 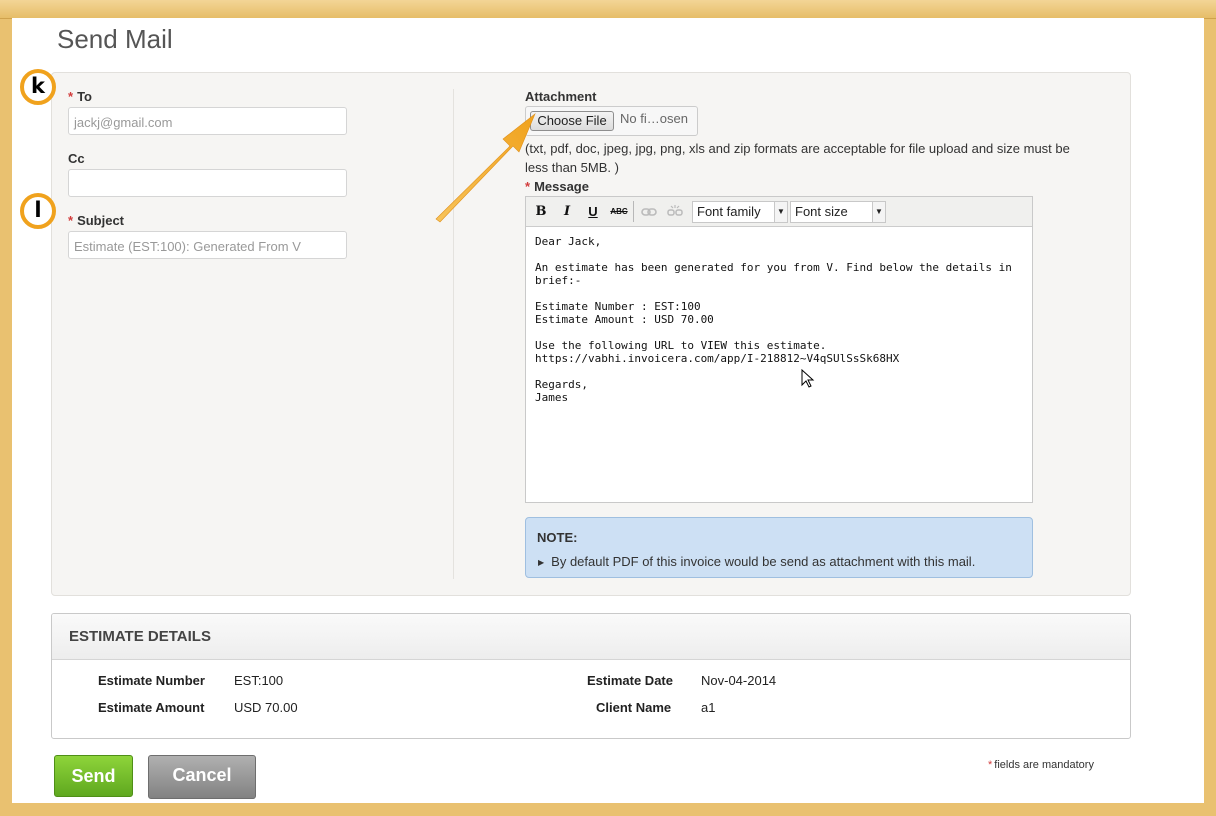 What do you see at coordinates (591, 637) in the screenshot?
I see `estimate-details-header: ESTIMATE DETAILS` at bounding box center [591, 637].